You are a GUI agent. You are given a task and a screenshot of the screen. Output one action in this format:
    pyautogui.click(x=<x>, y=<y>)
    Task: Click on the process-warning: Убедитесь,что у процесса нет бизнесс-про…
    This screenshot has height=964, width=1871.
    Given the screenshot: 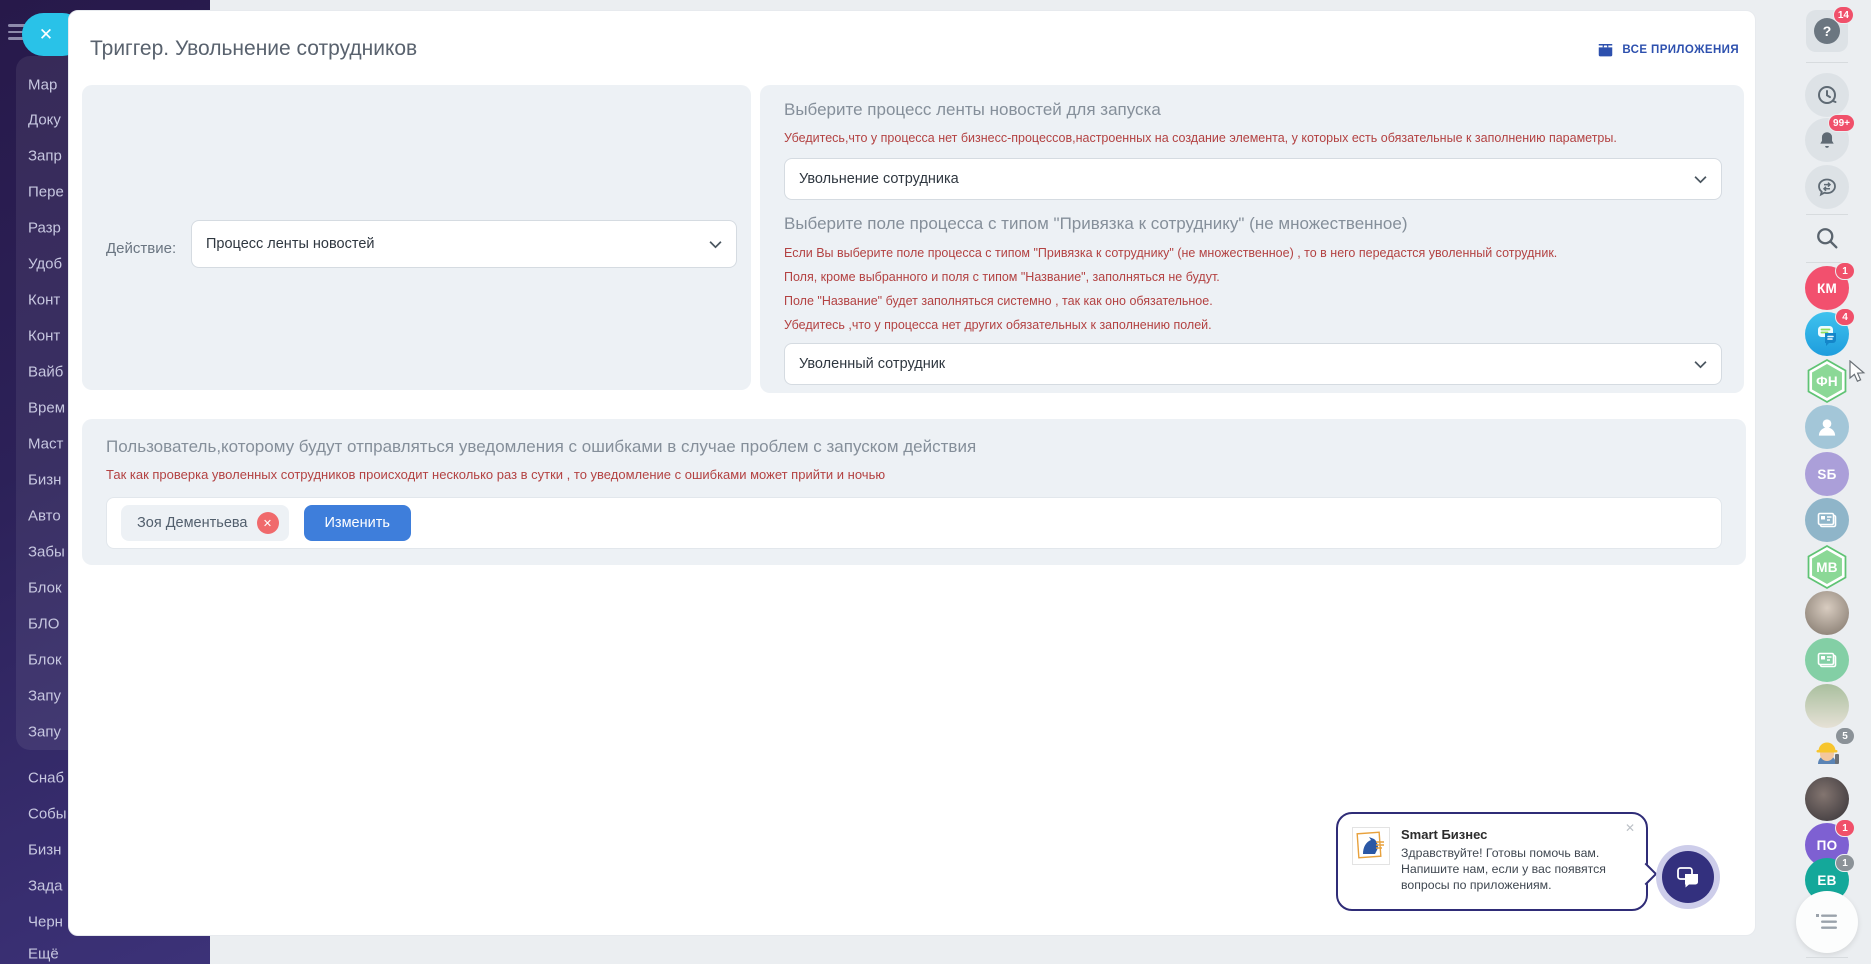 What is the action you would take?
    pyautogui.click(x=1200, y=138)
    